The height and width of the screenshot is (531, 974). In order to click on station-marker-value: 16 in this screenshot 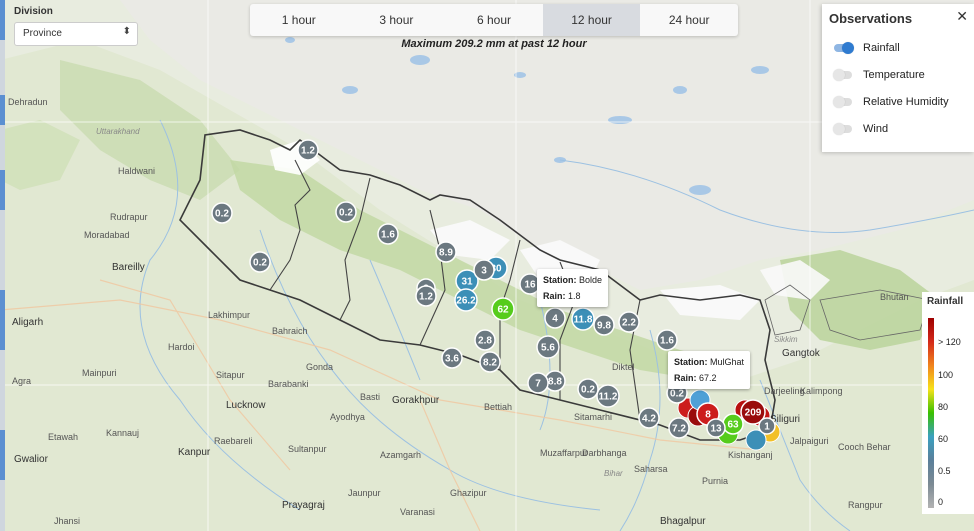, I will do `click(530, 285)`.